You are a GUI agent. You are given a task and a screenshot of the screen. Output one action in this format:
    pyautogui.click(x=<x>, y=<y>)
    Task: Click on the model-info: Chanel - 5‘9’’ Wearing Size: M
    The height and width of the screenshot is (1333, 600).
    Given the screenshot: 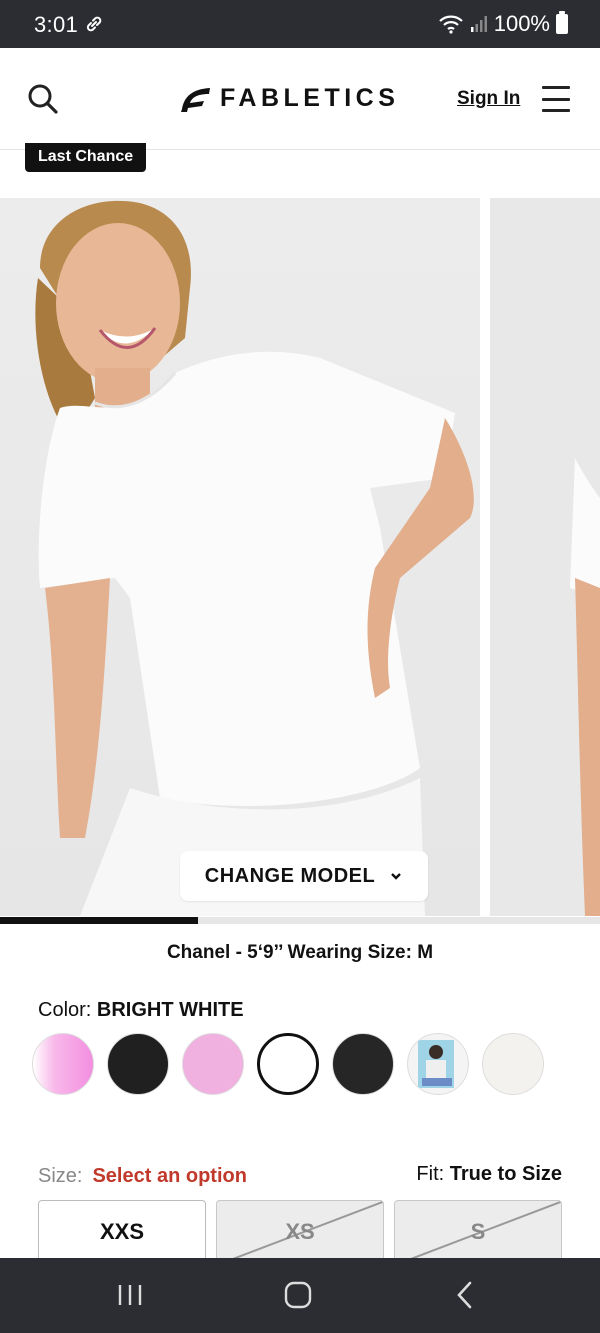 What is the action you would take?
    pyautogui.click(x=300, y=952)
    